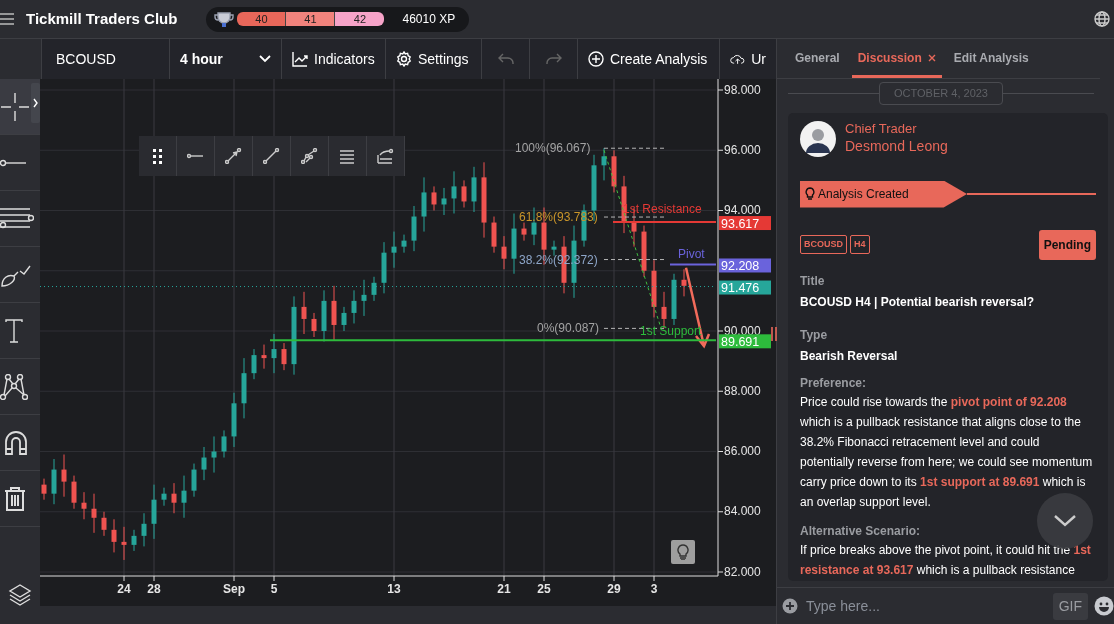  What do you see at coordinates (154, 589) in the screenshot?
I see `date-label: 28` at bounding box center [154, 589].